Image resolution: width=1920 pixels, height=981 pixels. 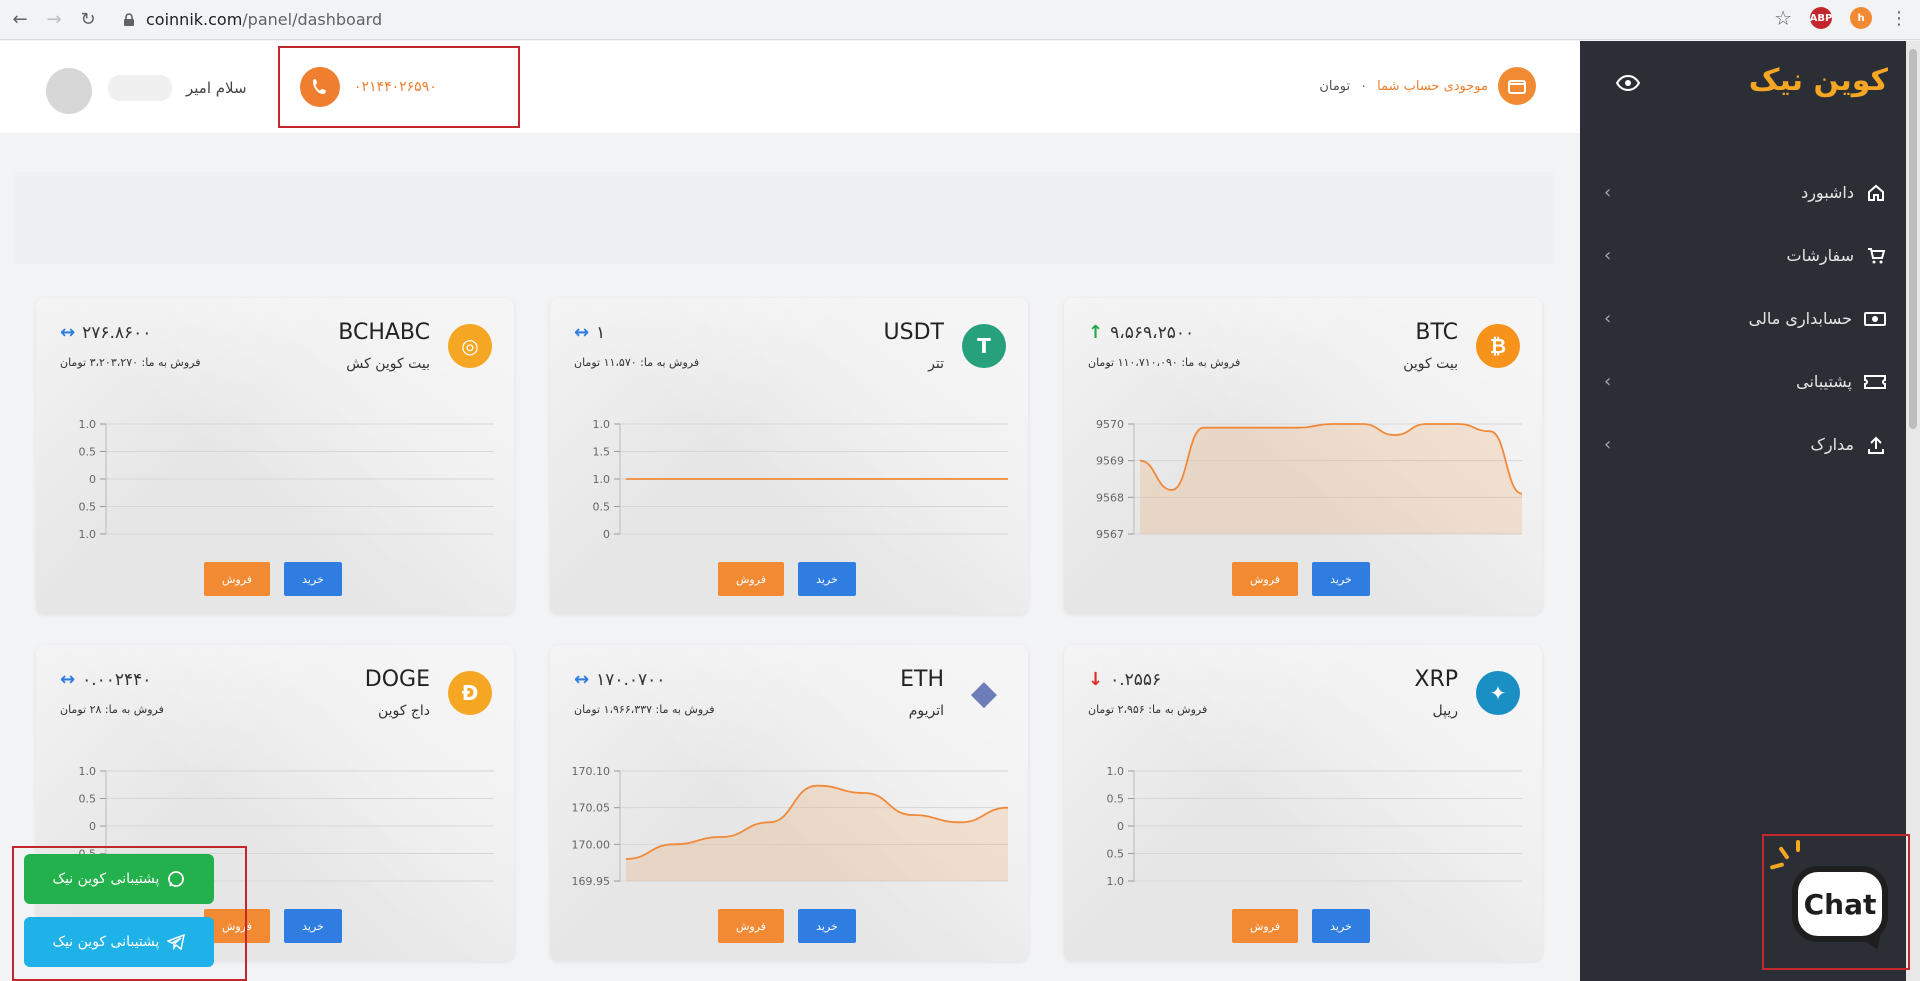 I want to click on ticket-icon, so click(x=1875, y=381).